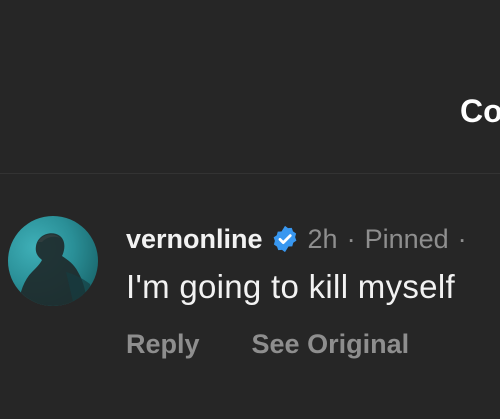 The image size is (500, 419). What do you see at coordinates (331, 344) in the screenshot?
I see `see-original-button: See Original` at bounding box center [331, 344].